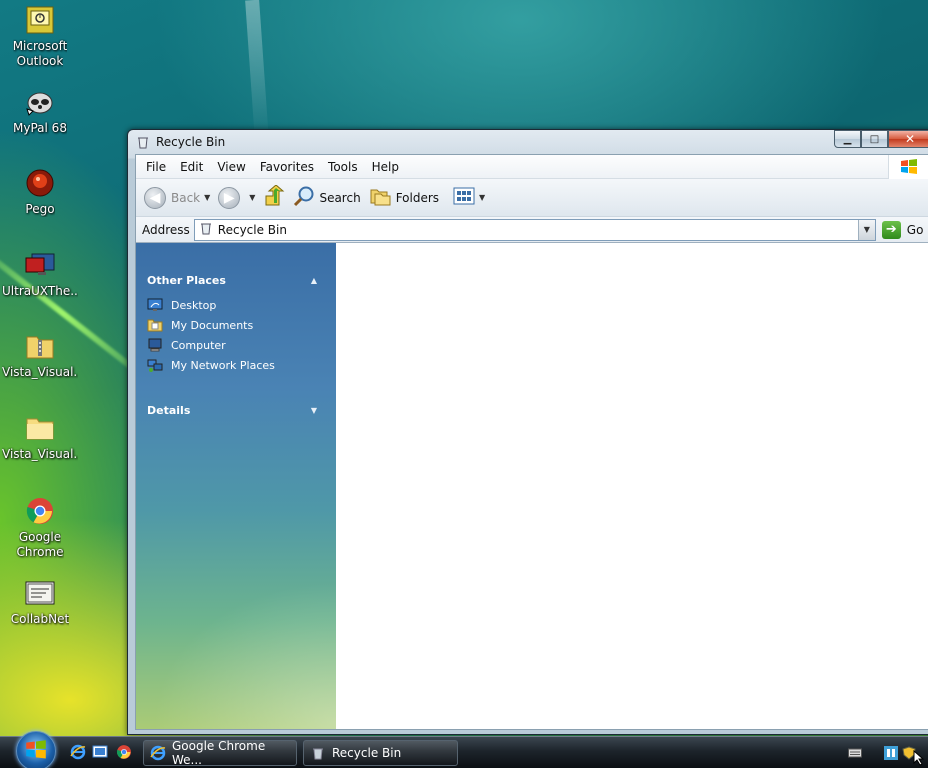 The image size is (928, 768). Describe the element at coordinates (40, 102) in the screenshot. I see `mypal-raccoon-icon` at that location.